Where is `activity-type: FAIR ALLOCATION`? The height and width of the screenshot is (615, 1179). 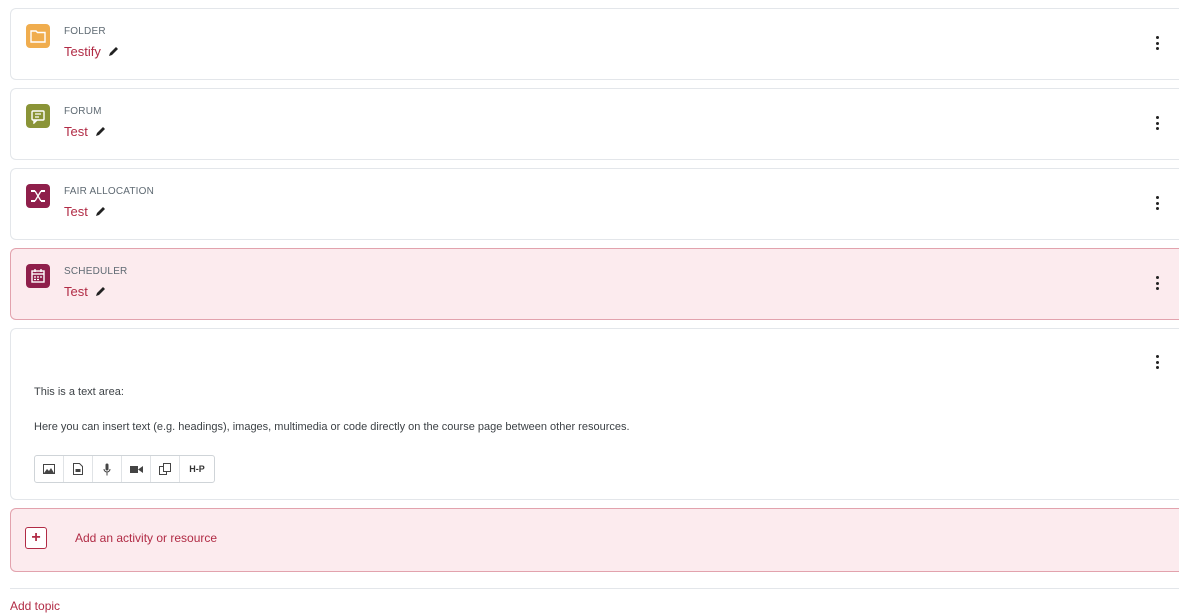 activity-type: FAIR ALLOCATION is located at coordinates (109, 191).